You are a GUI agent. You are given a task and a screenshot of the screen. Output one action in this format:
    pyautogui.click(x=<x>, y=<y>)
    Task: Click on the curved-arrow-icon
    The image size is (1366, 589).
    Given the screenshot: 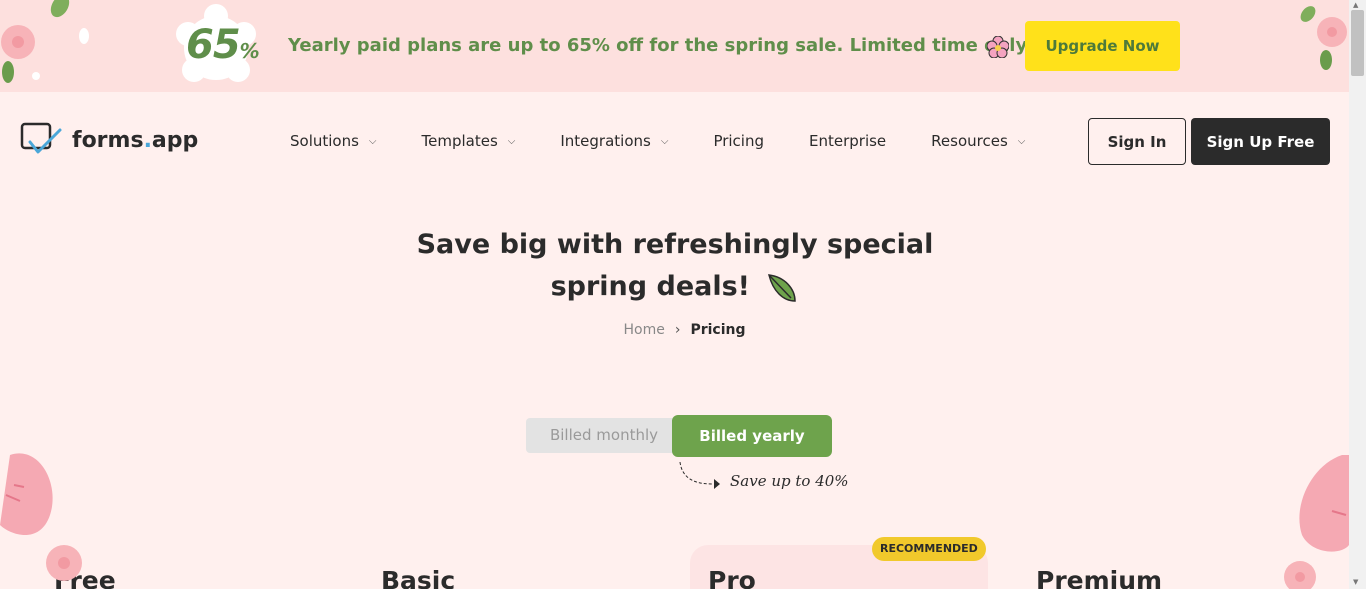 What is the action you would take?
    pyautogui.click(x=699, y=475)
    